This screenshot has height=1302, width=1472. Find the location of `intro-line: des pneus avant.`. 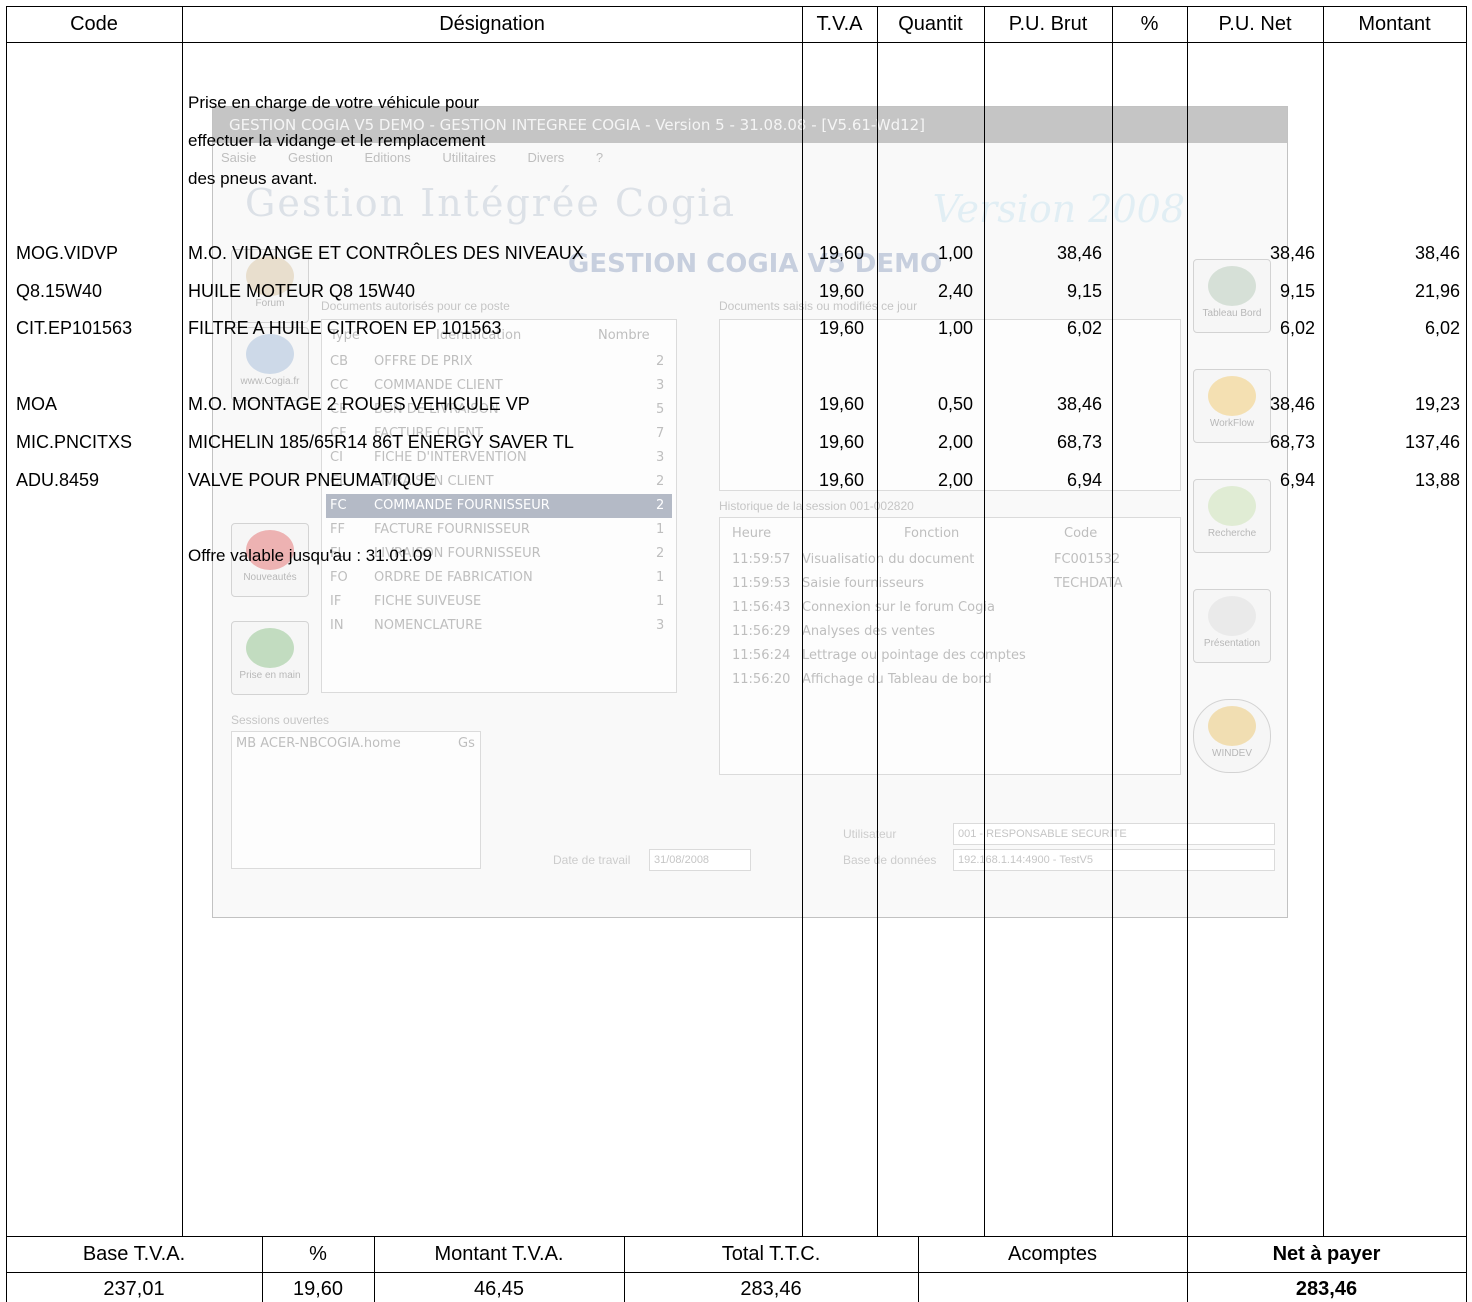

intro-line: des pneus avant. is located at coordinates (253, 178).